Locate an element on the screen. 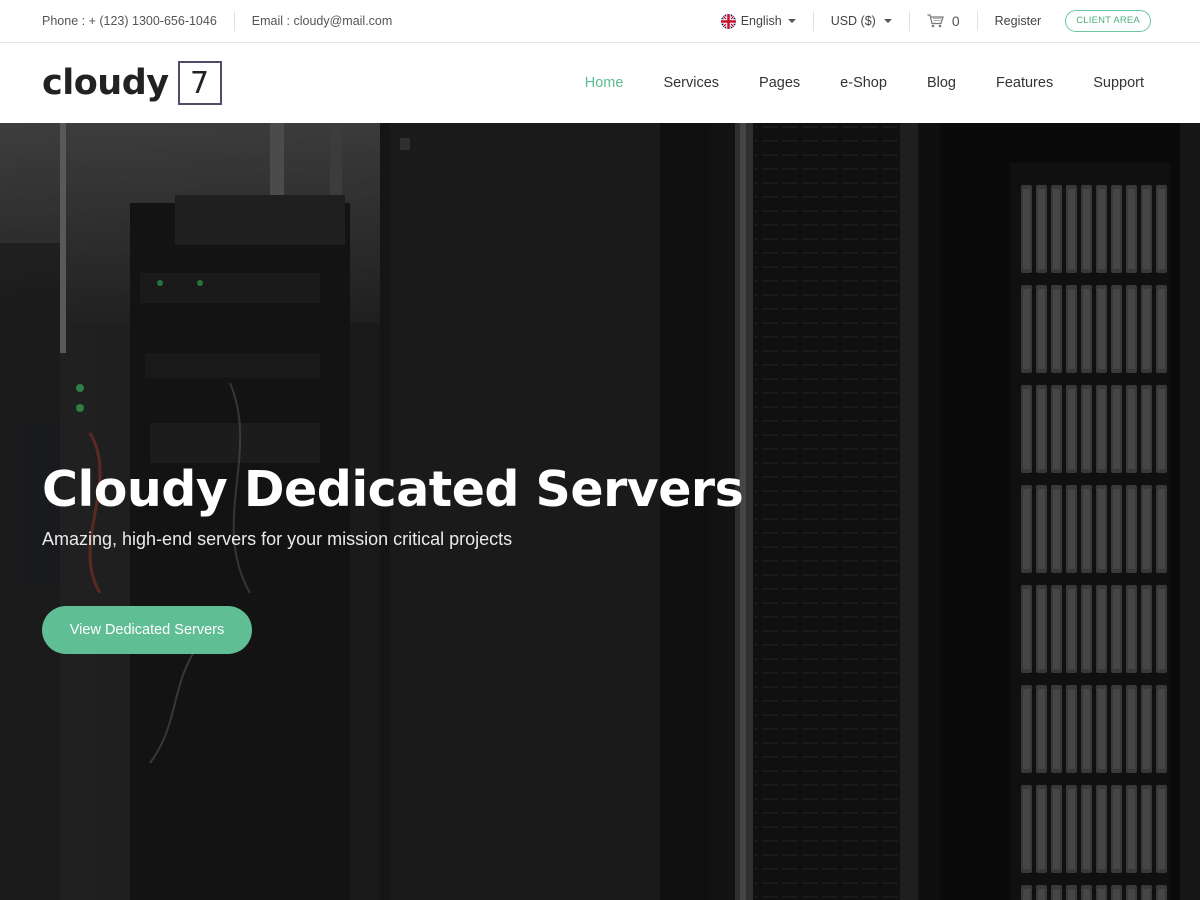  currency-dropdown: USD ($) is located at coordinates (861, 21).